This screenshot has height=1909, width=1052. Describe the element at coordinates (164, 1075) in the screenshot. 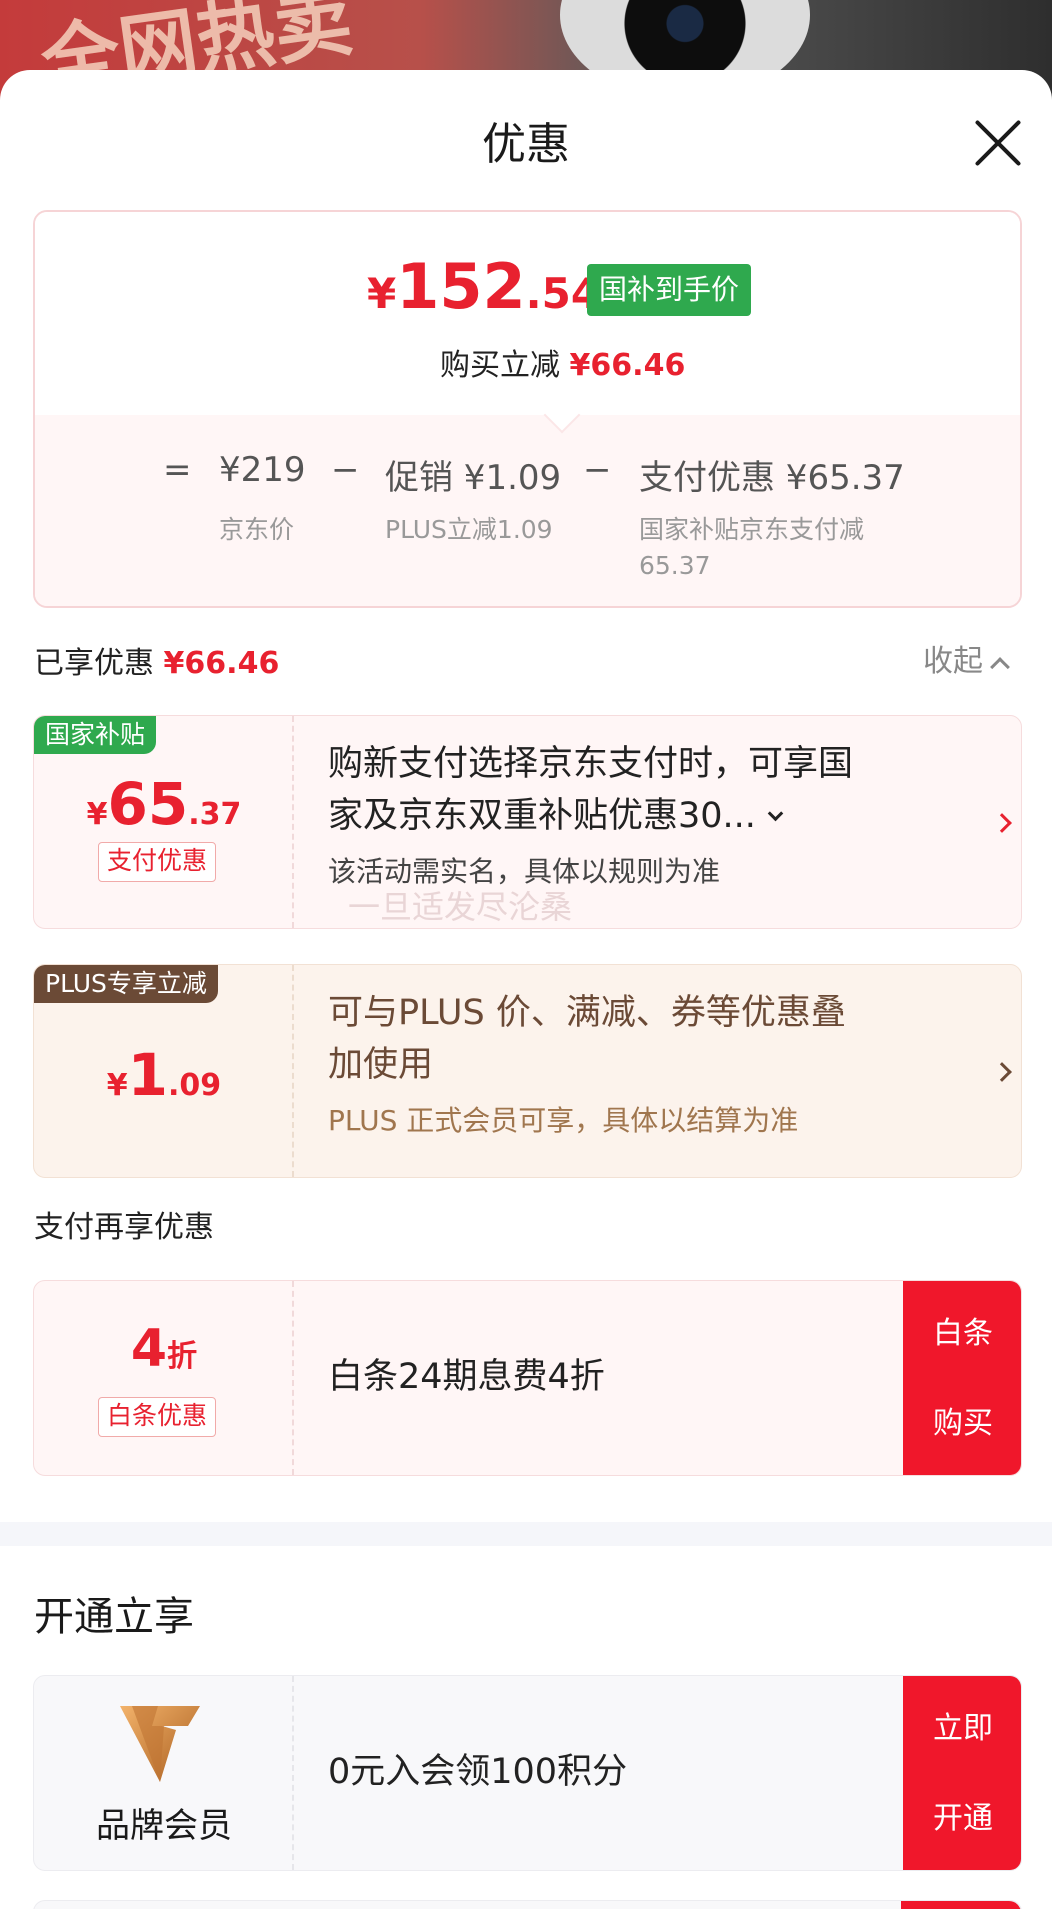

I see `plus-amount: ¥1.09` at that location.